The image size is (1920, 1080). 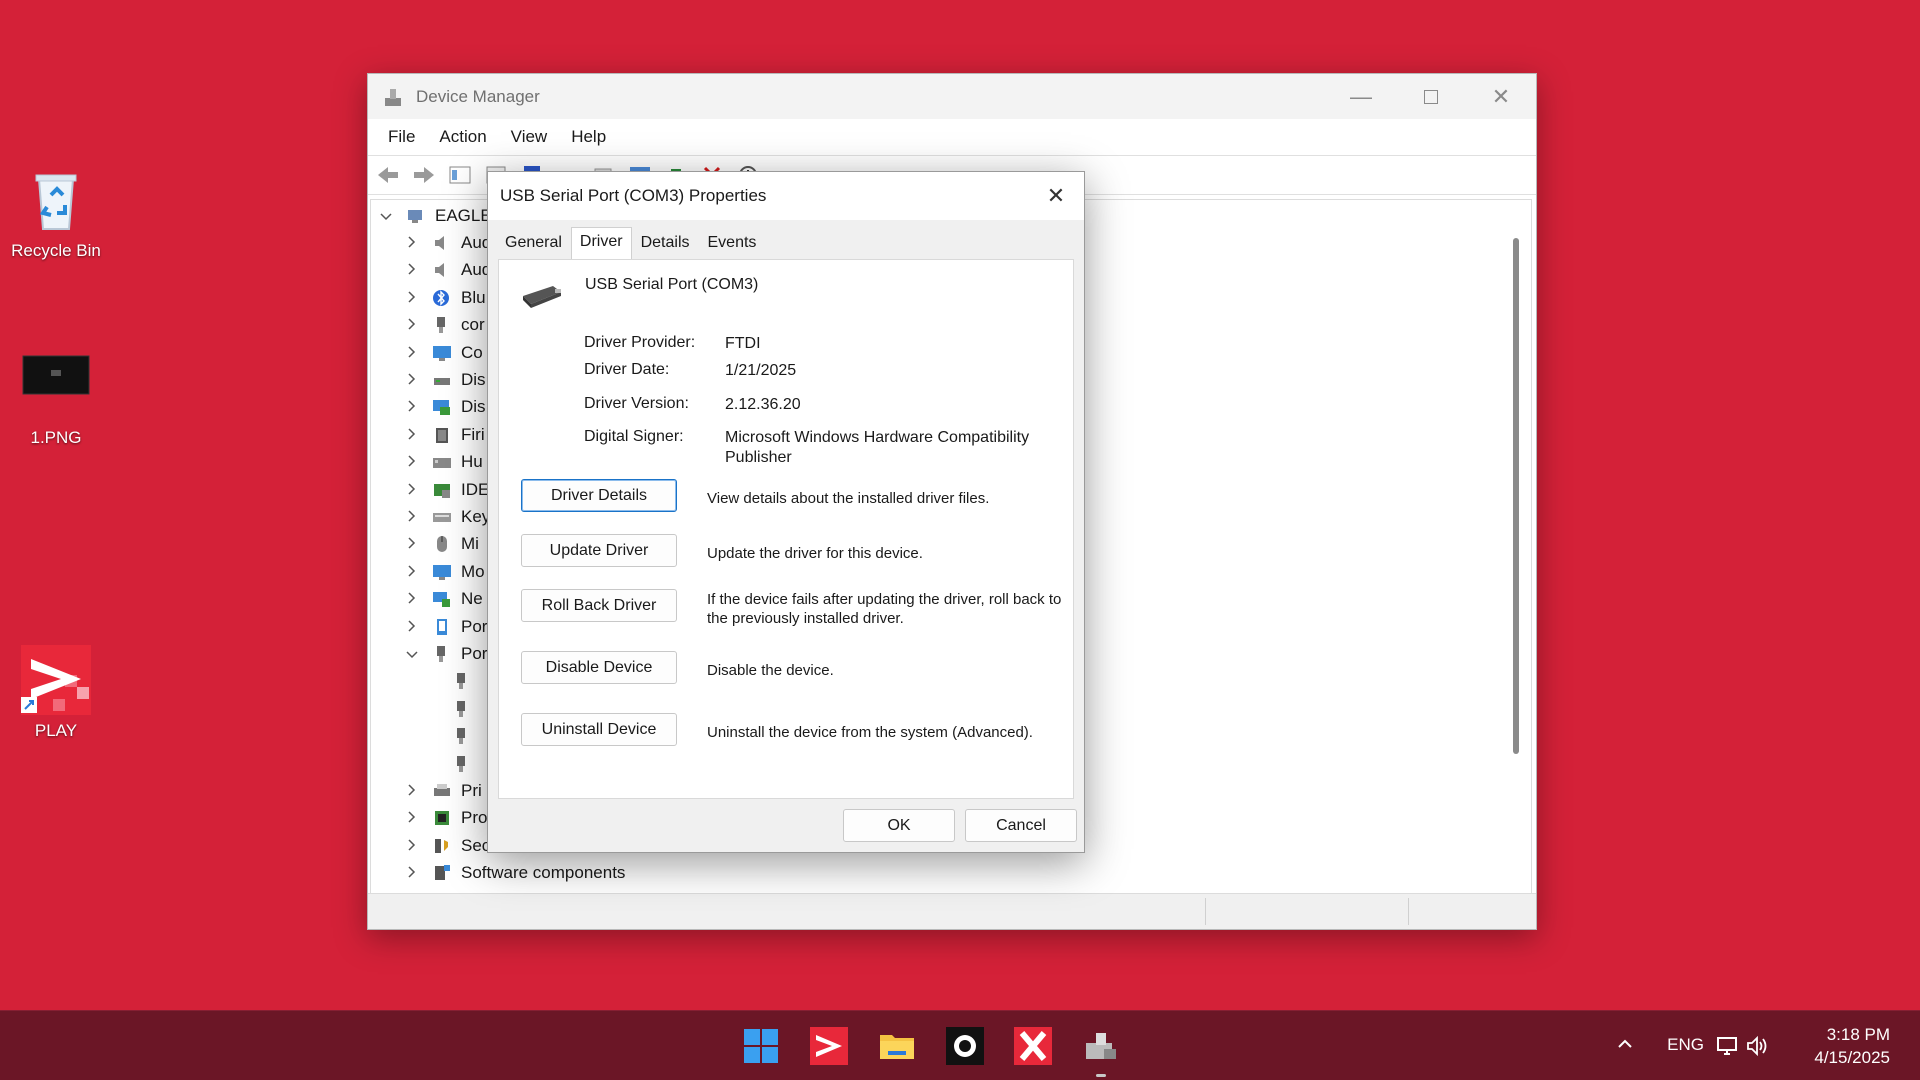 I want to click on properties-close-button: ✕, so click(x=1056, y=196).